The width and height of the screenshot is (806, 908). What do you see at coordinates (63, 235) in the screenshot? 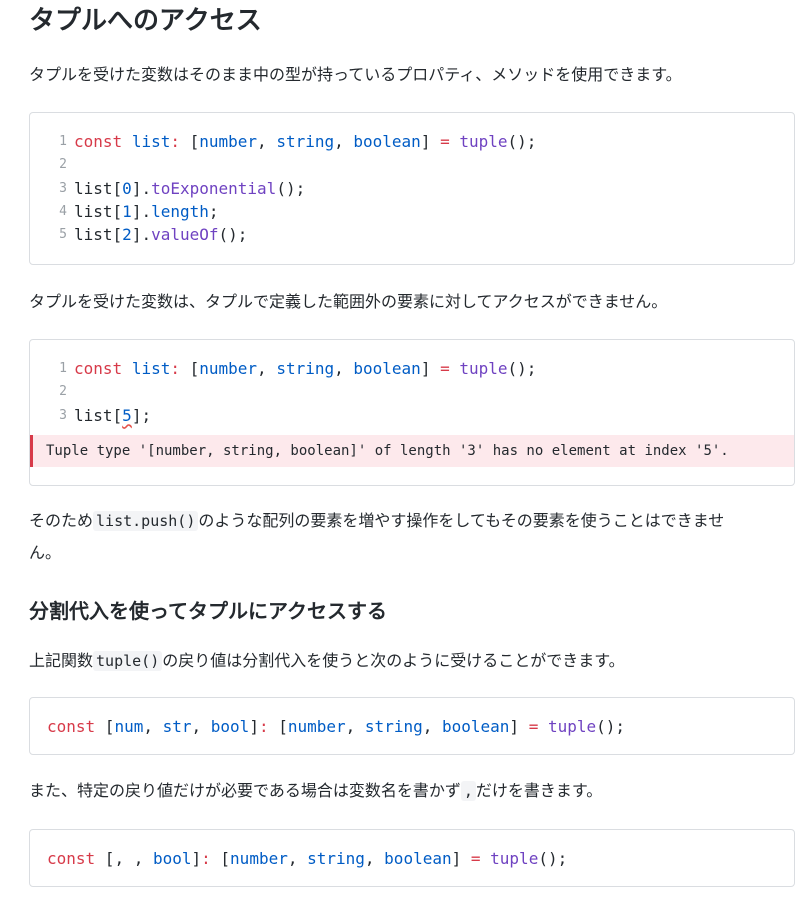
I see `line-number: 5` at bounding box center [63, 235].